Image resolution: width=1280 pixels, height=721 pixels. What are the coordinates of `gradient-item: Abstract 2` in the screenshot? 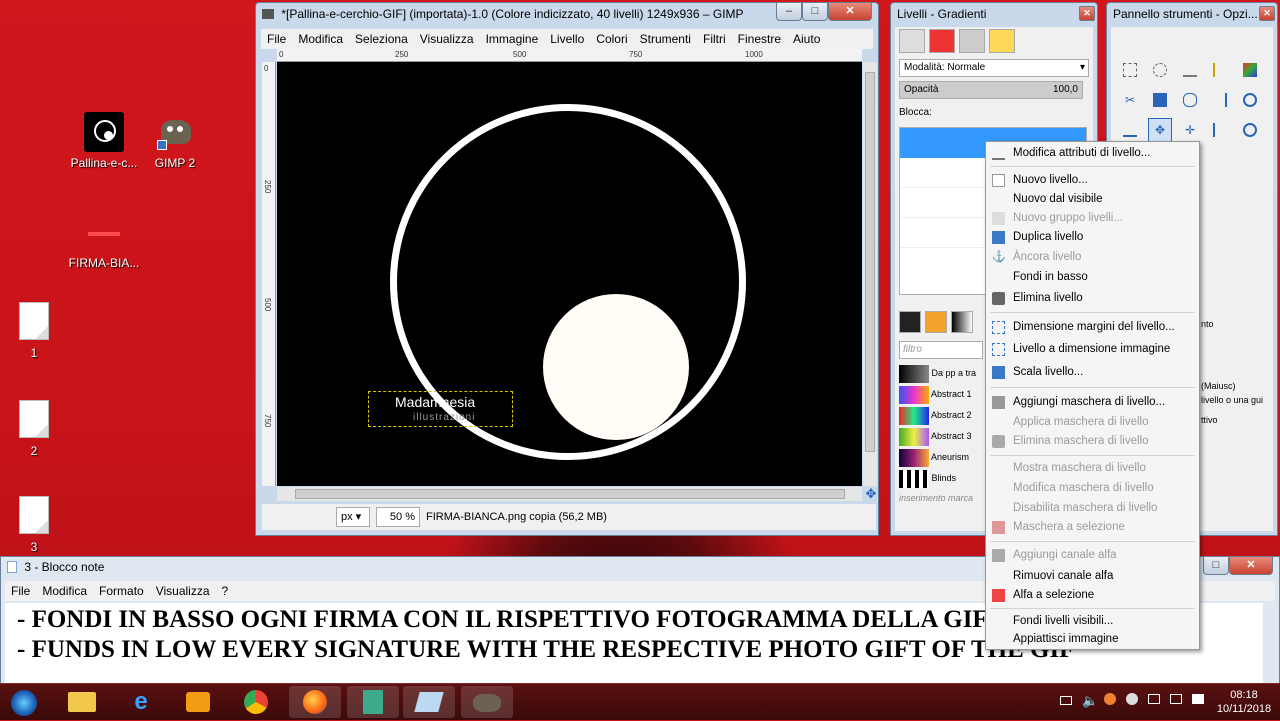 It's located at (941, 415).